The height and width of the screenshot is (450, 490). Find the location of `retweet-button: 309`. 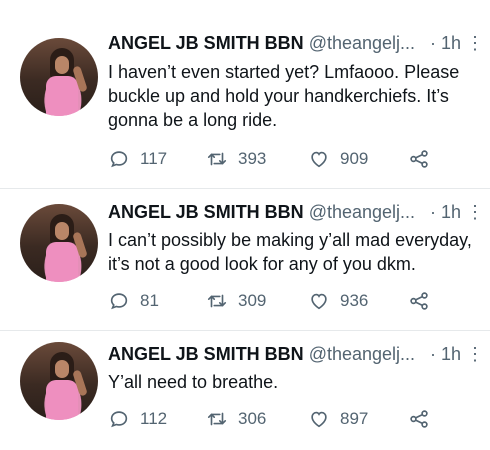

retweet-button: 309 is located at coordinates (236, 301).